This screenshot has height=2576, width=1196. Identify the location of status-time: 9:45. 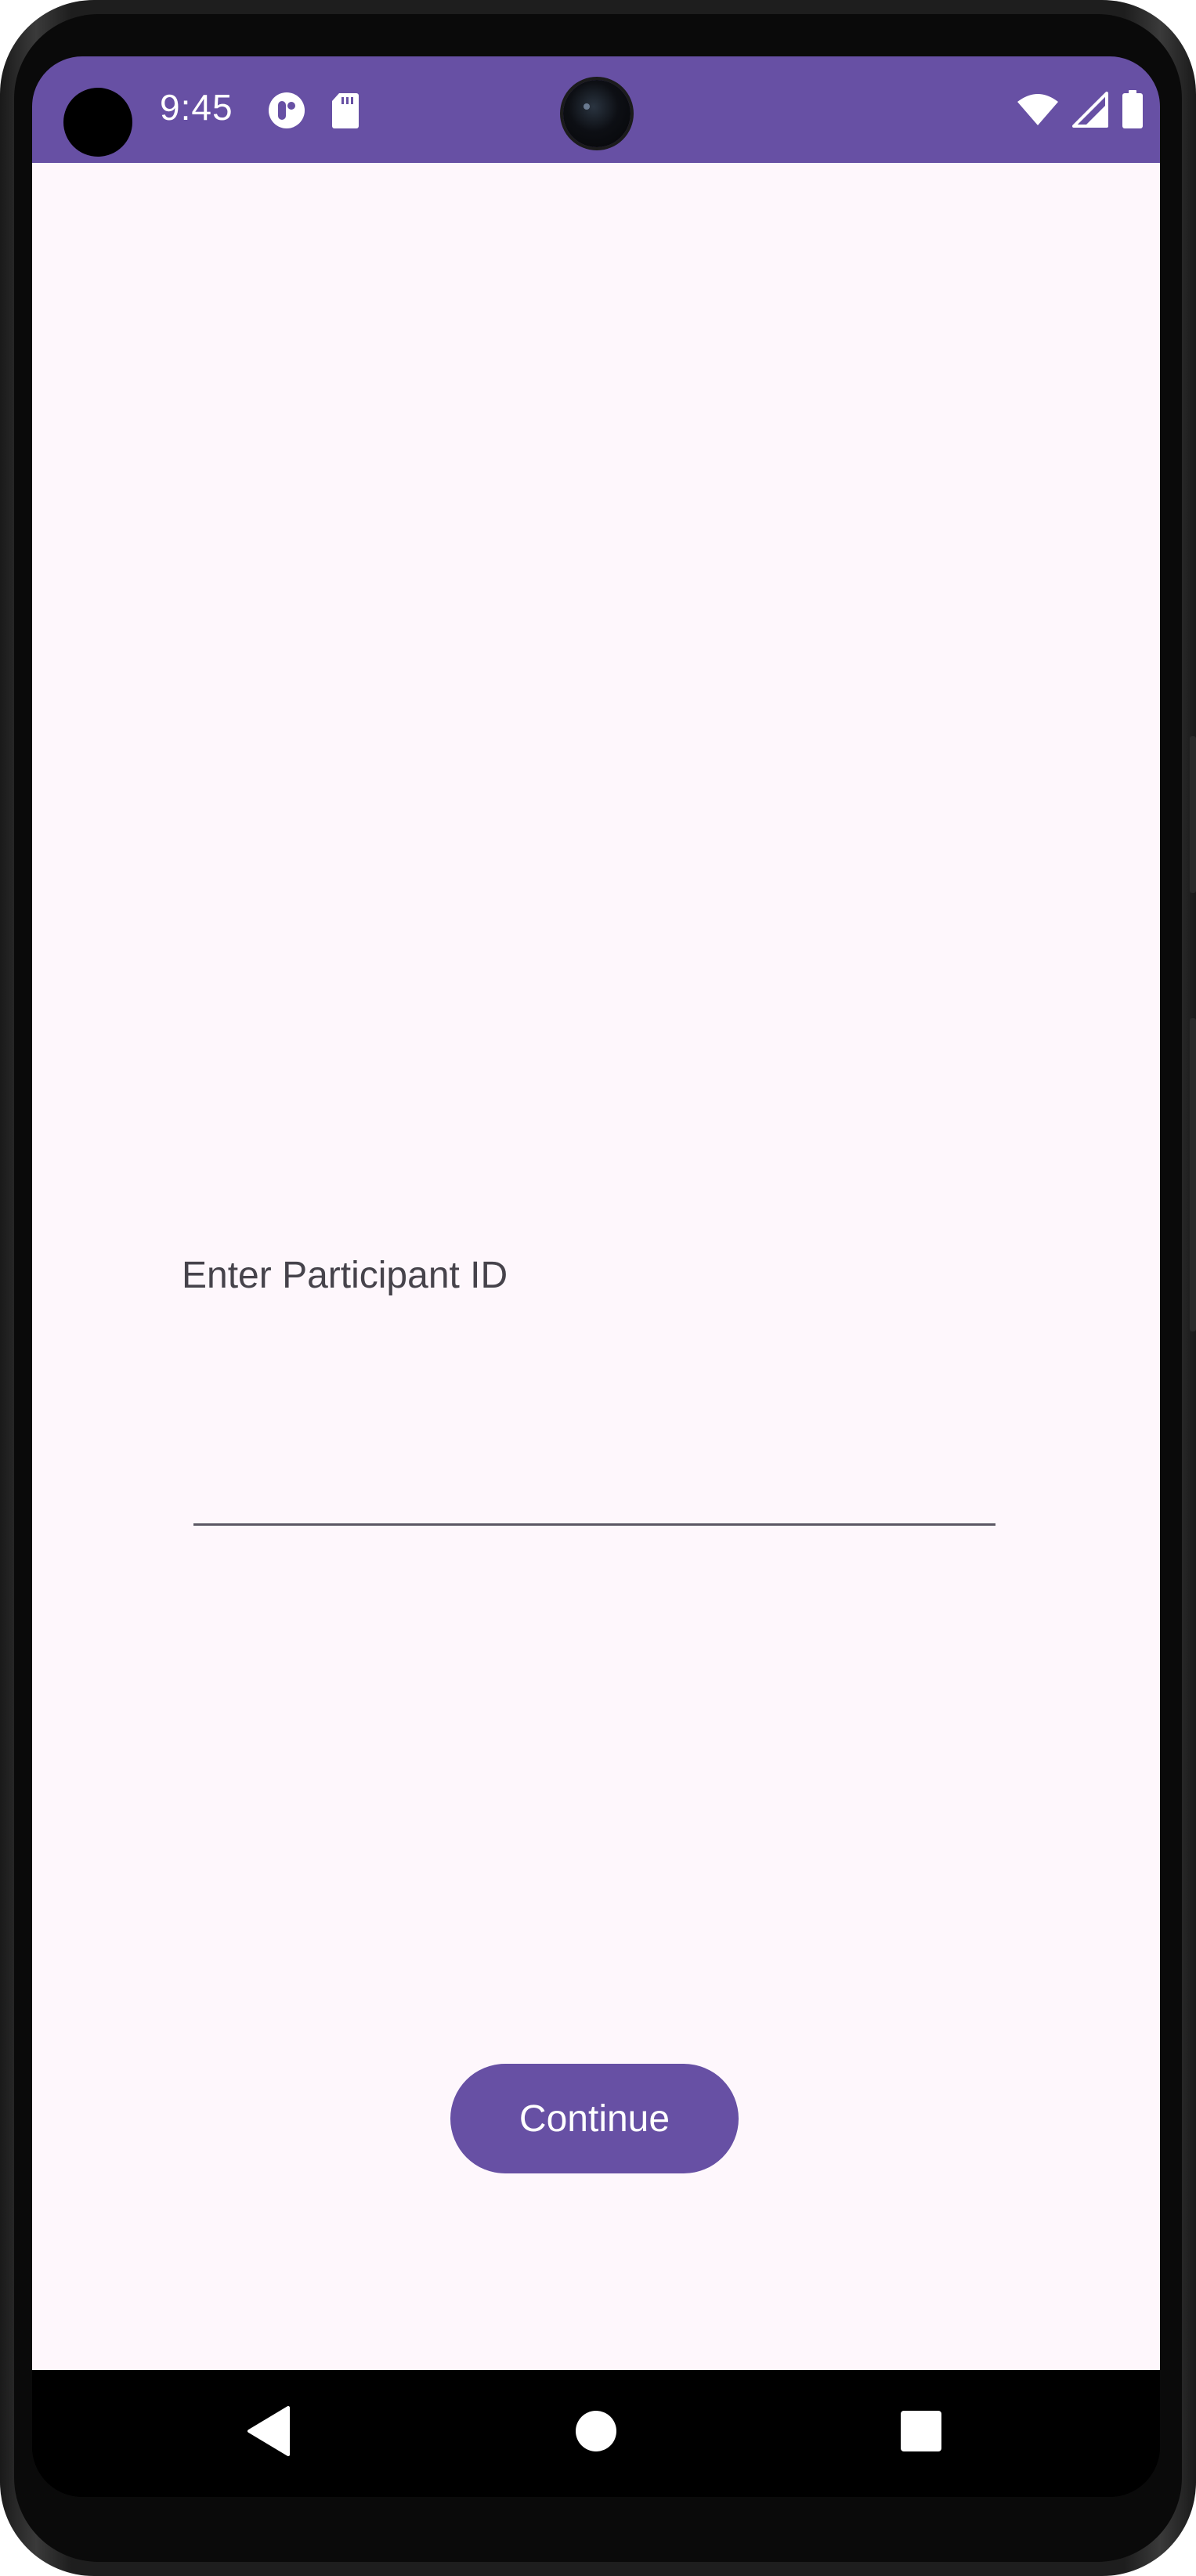
(196, 107).